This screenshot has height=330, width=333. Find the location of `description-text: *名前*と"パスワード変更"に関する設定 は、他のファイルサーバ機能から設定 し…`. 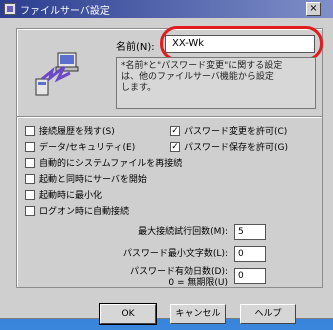

description-text: *名前*と"パスワード変更"に関する設定 は、他のファイルサーバ機能から設定 し… is located at coordinates (216, 83).